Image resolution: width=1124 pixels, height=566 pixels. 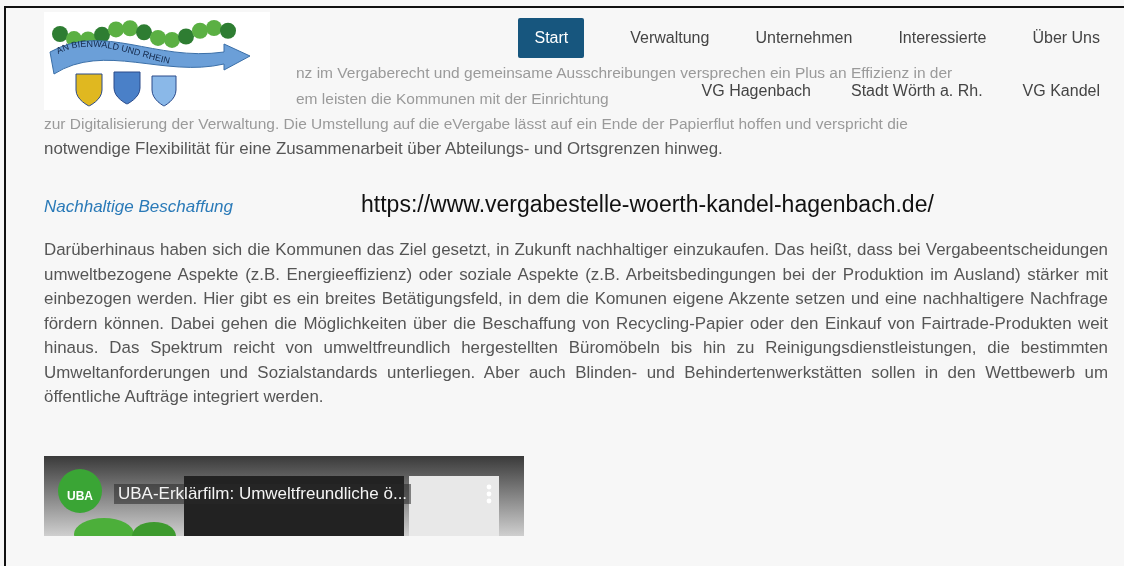 What do you see at coordinates (157, 61) in the screenshot?
I see `logo: AN BIENWALD UND RHEIN` at bounding box center [157, 61].